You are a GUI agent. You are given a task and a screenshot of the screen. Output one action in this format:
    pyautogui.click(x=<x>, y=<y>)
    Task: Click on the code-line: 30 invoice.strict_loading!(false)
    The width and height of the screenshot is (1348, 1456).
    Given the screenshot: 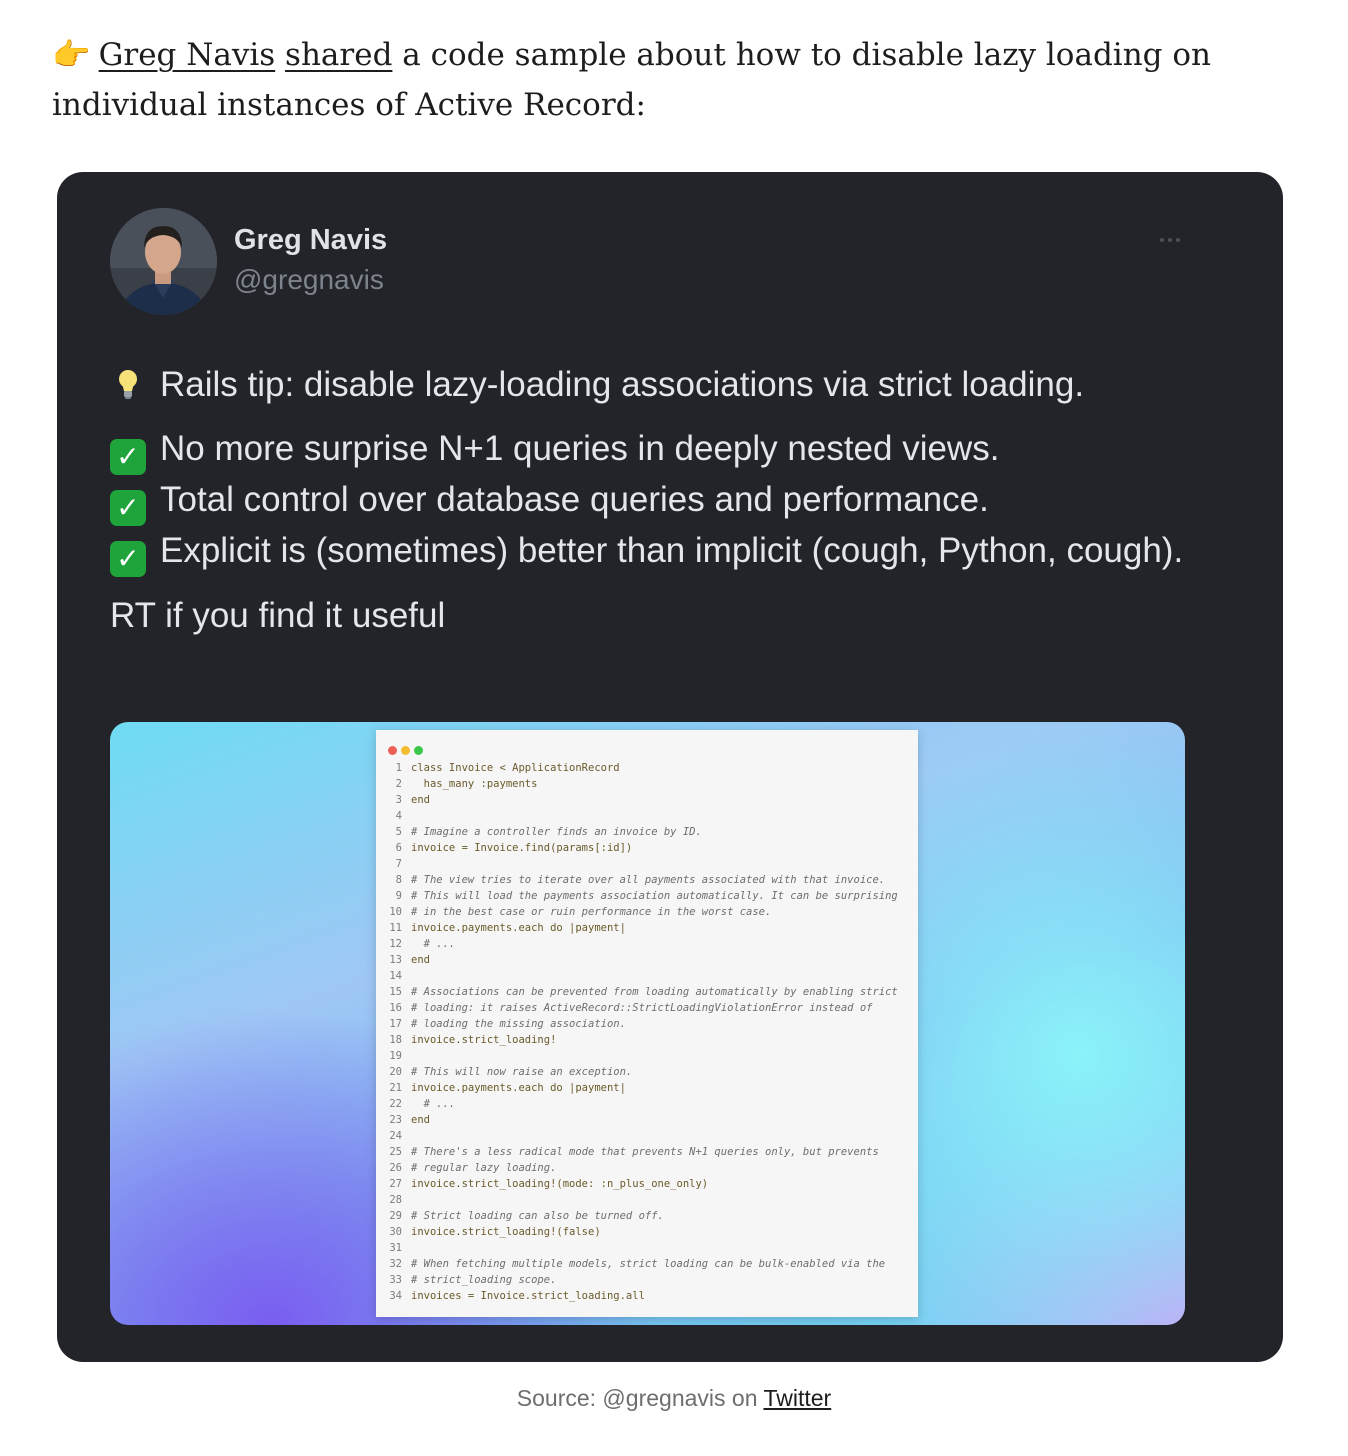 What is the action you would take?
    pyautogui.click(x=650, y=1232)
    